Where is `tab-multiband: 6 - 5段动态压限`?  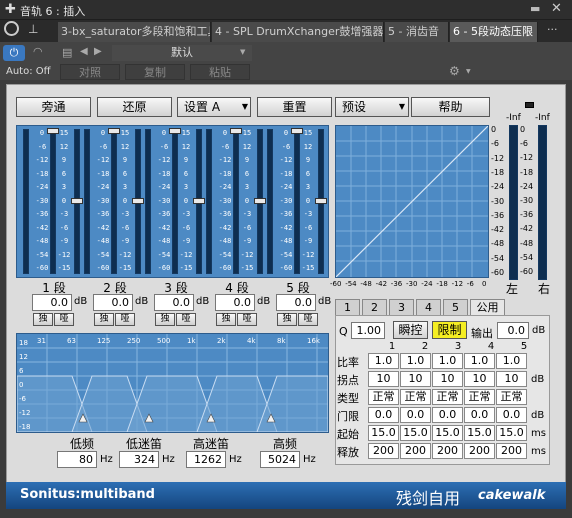
tab-multiband: 6 - 5段动态压限 is located at coordinates (494, 32).